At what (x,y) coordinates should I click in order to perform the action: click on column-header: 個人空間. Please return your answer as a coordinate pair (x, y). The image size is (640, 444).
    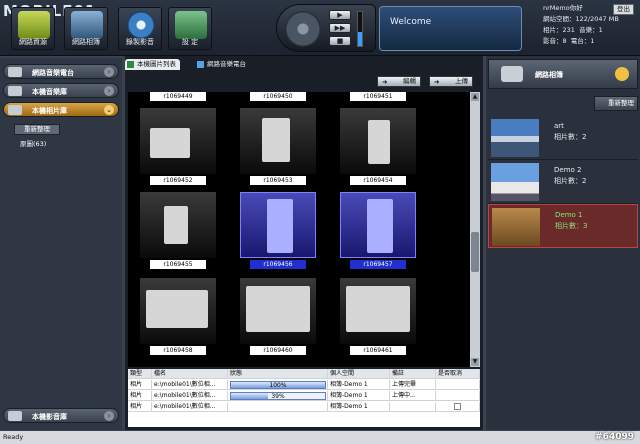
    Looking at the image, I should click on (359, 374).